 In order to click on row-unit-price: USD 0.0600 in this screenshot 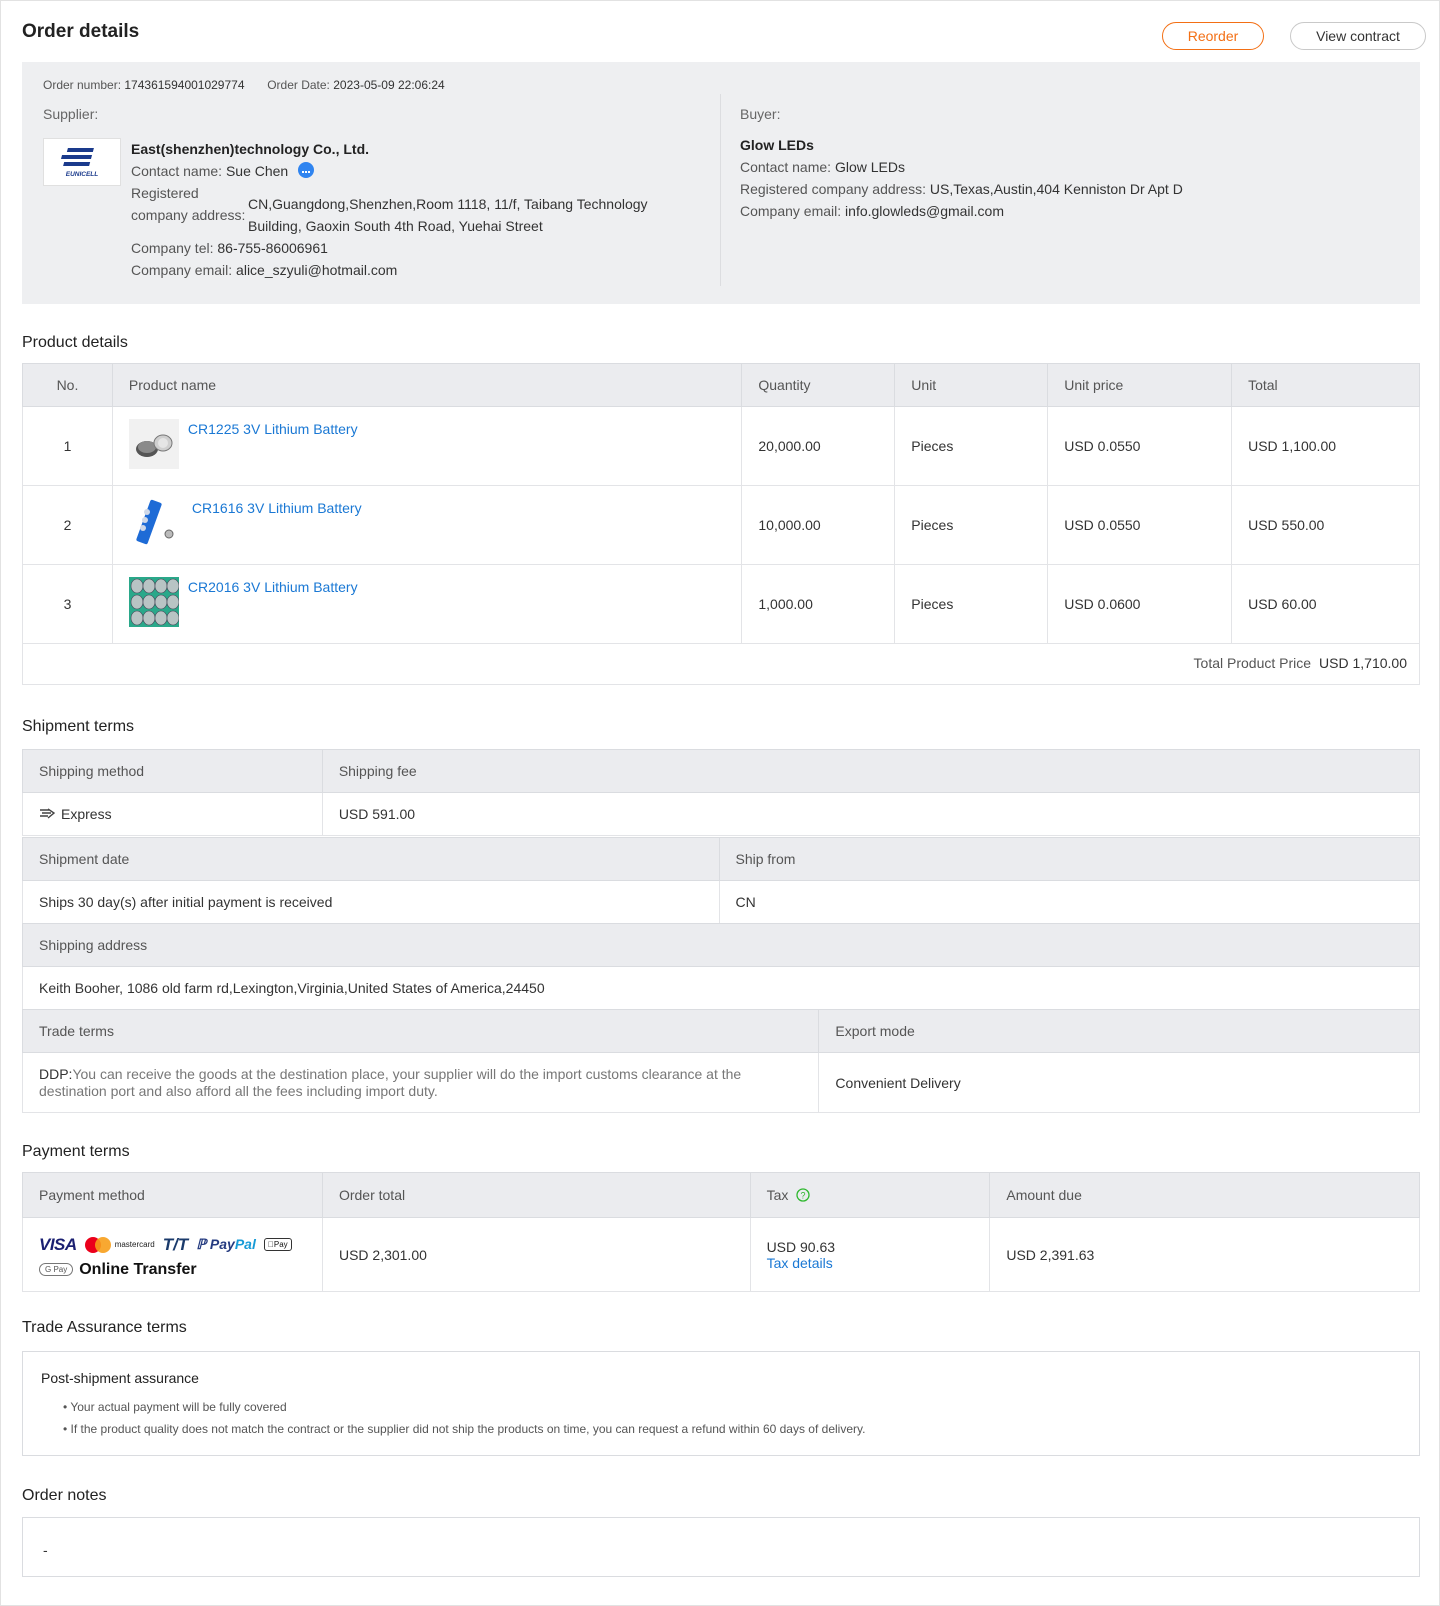, I will do `click(1140, 604)`.